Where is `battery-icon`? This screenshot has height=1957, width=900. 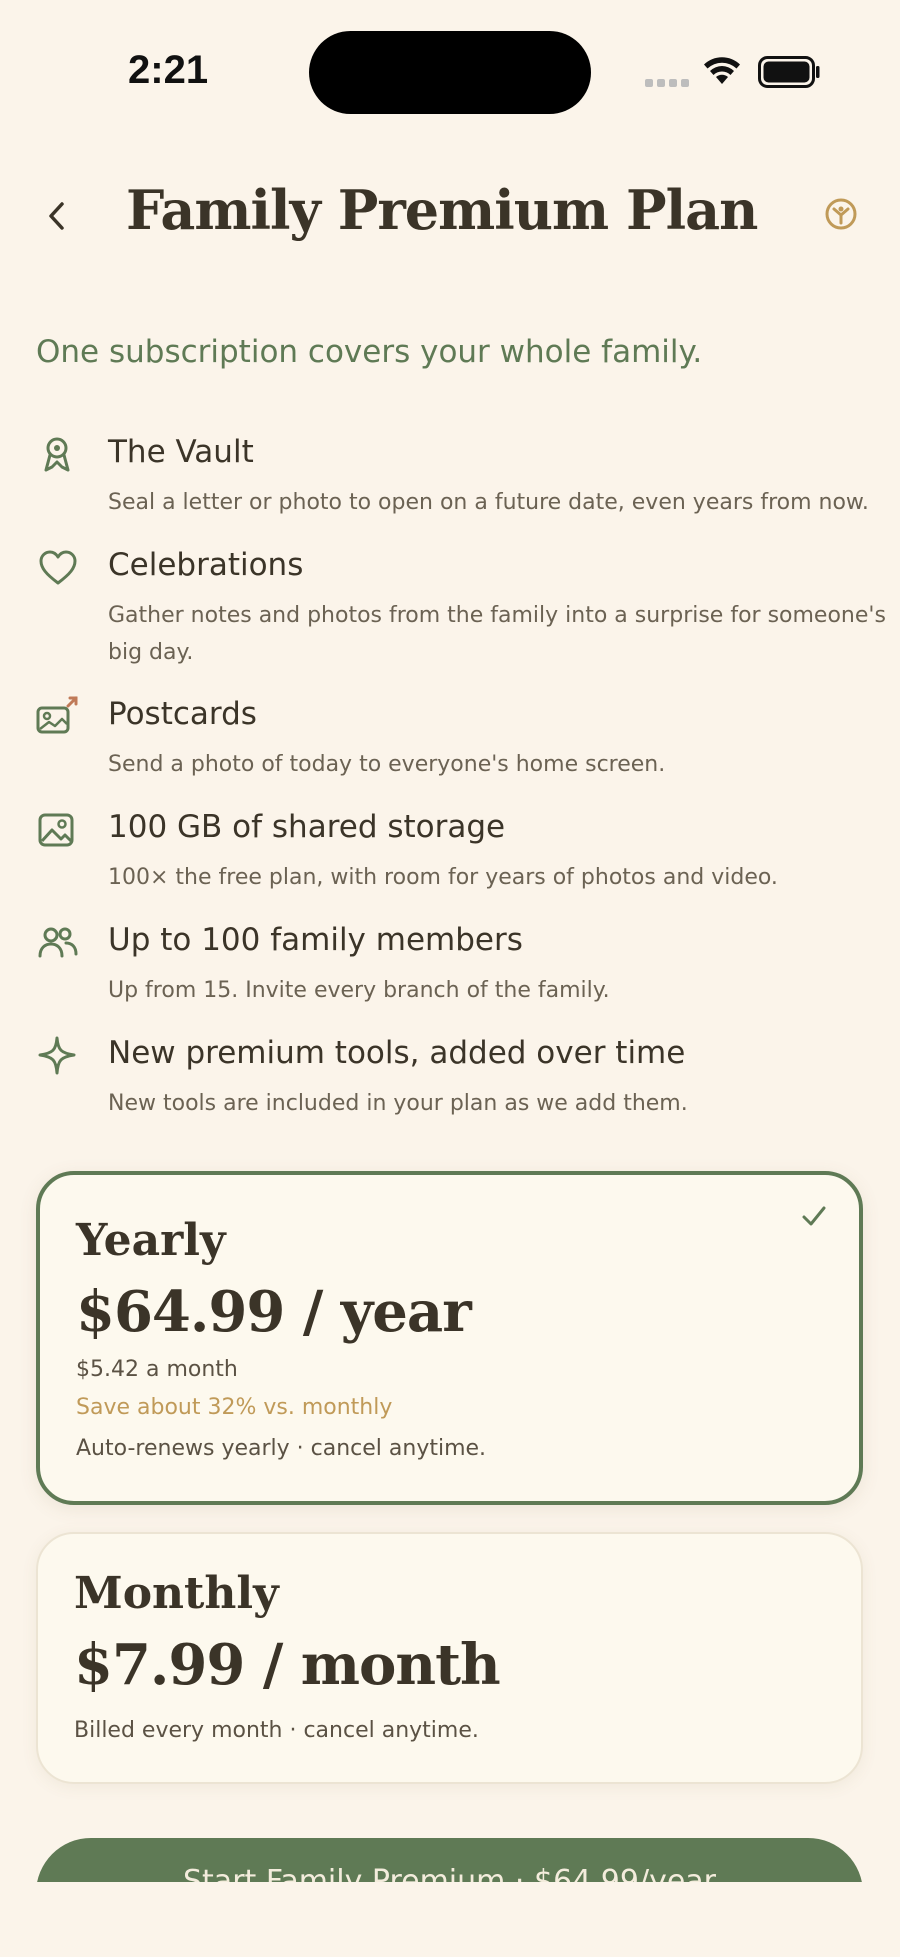
battery-icon is located at coordinates (789, 72).